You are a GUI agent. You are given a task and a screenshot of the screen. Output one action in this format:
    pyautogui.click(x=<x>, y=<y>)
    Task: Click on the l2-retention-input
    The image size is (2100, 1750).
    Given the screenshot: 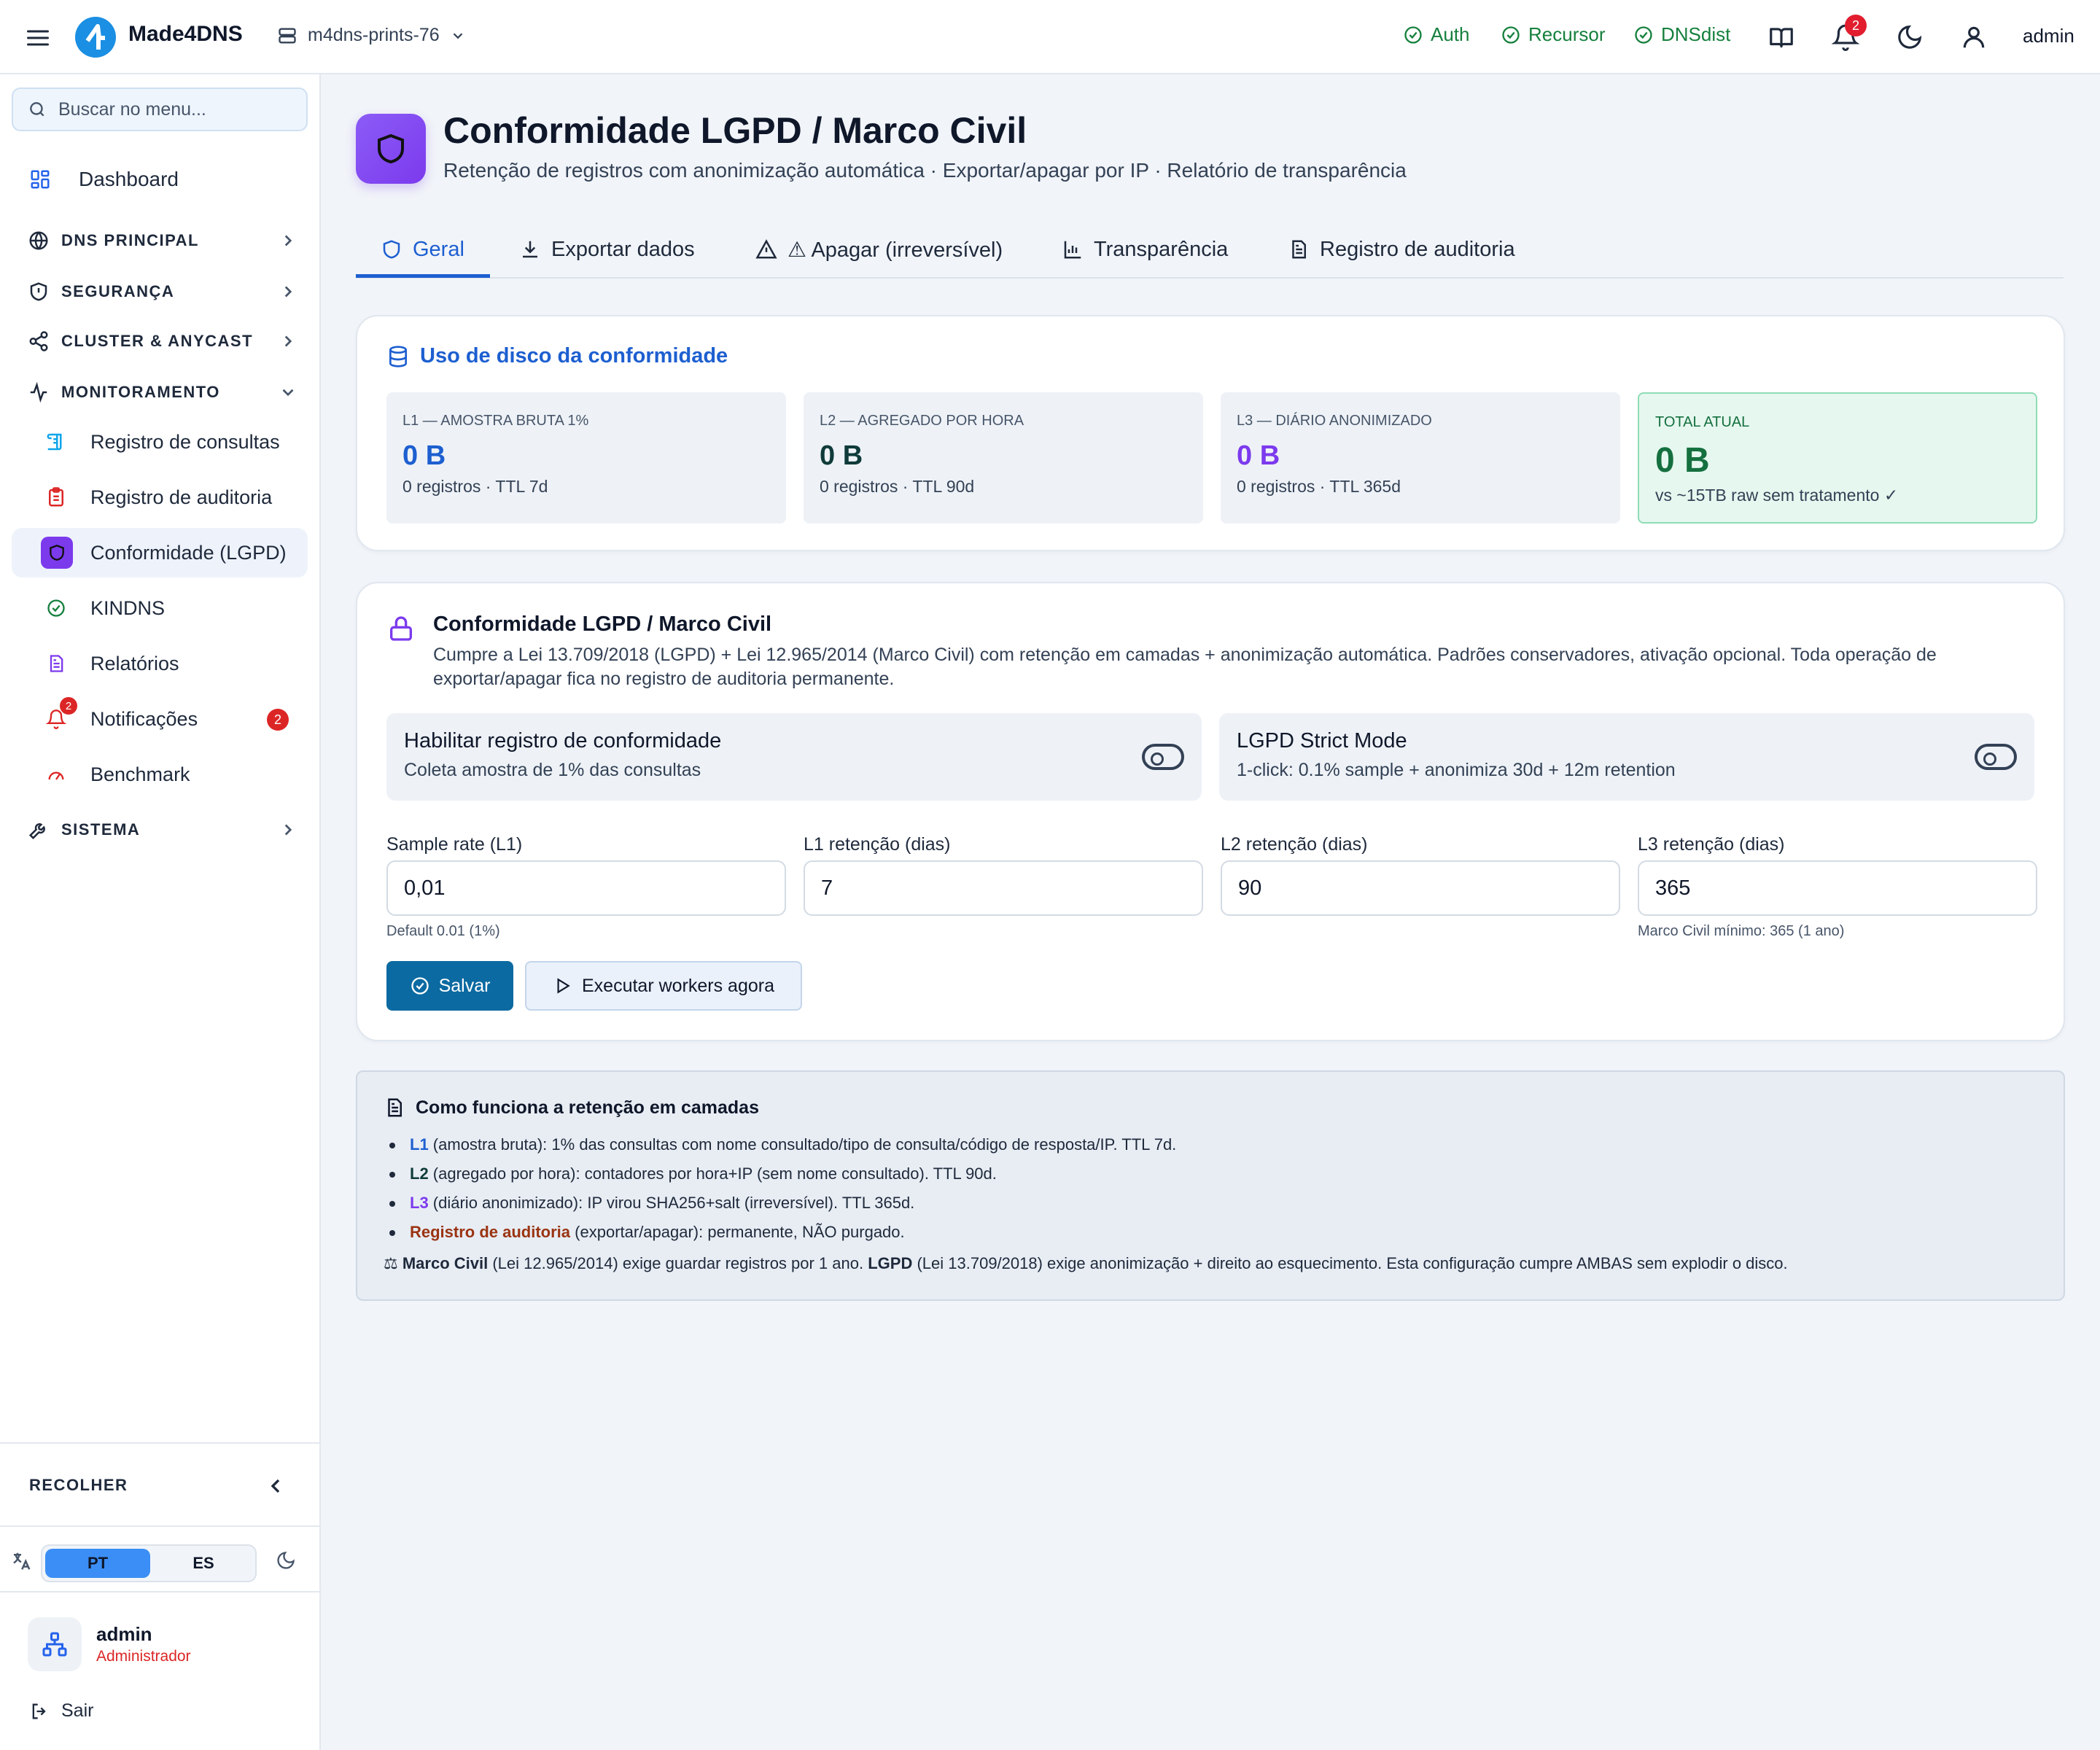 What is the action you would take?
    pyautogui.click(x=1420, y=888)
    